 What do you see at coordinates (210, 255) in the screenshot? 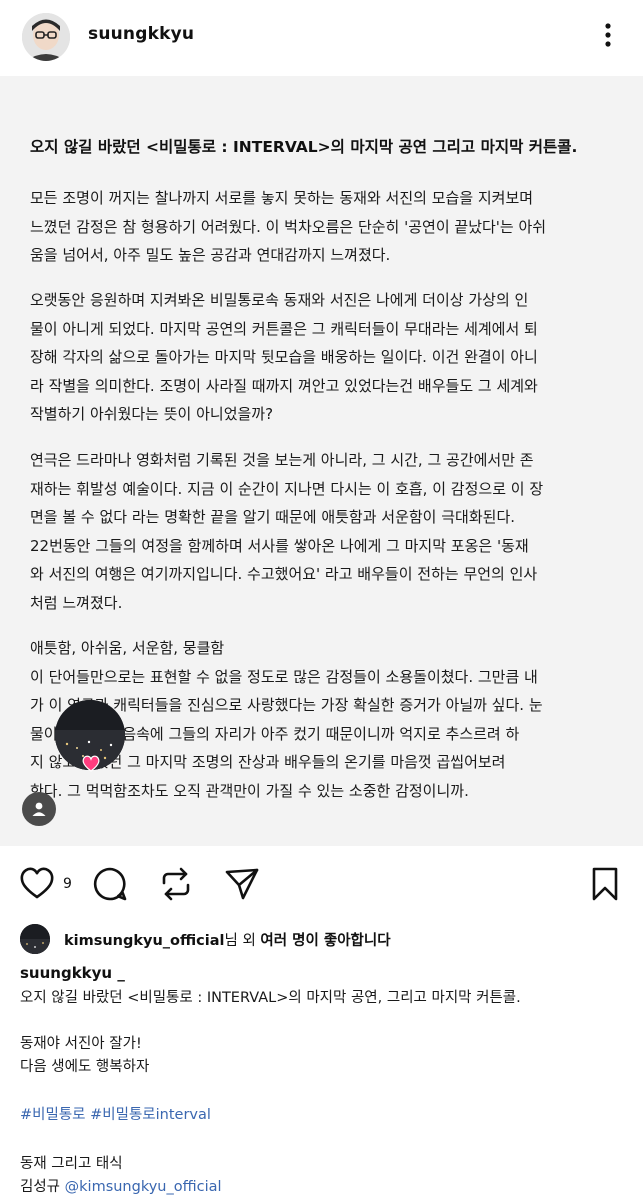
I see `text-line: 움을 넘어서, 아주 밀도 높은 공감과 연대감까지 느껴졌다.` at bounding box center [210, 255].